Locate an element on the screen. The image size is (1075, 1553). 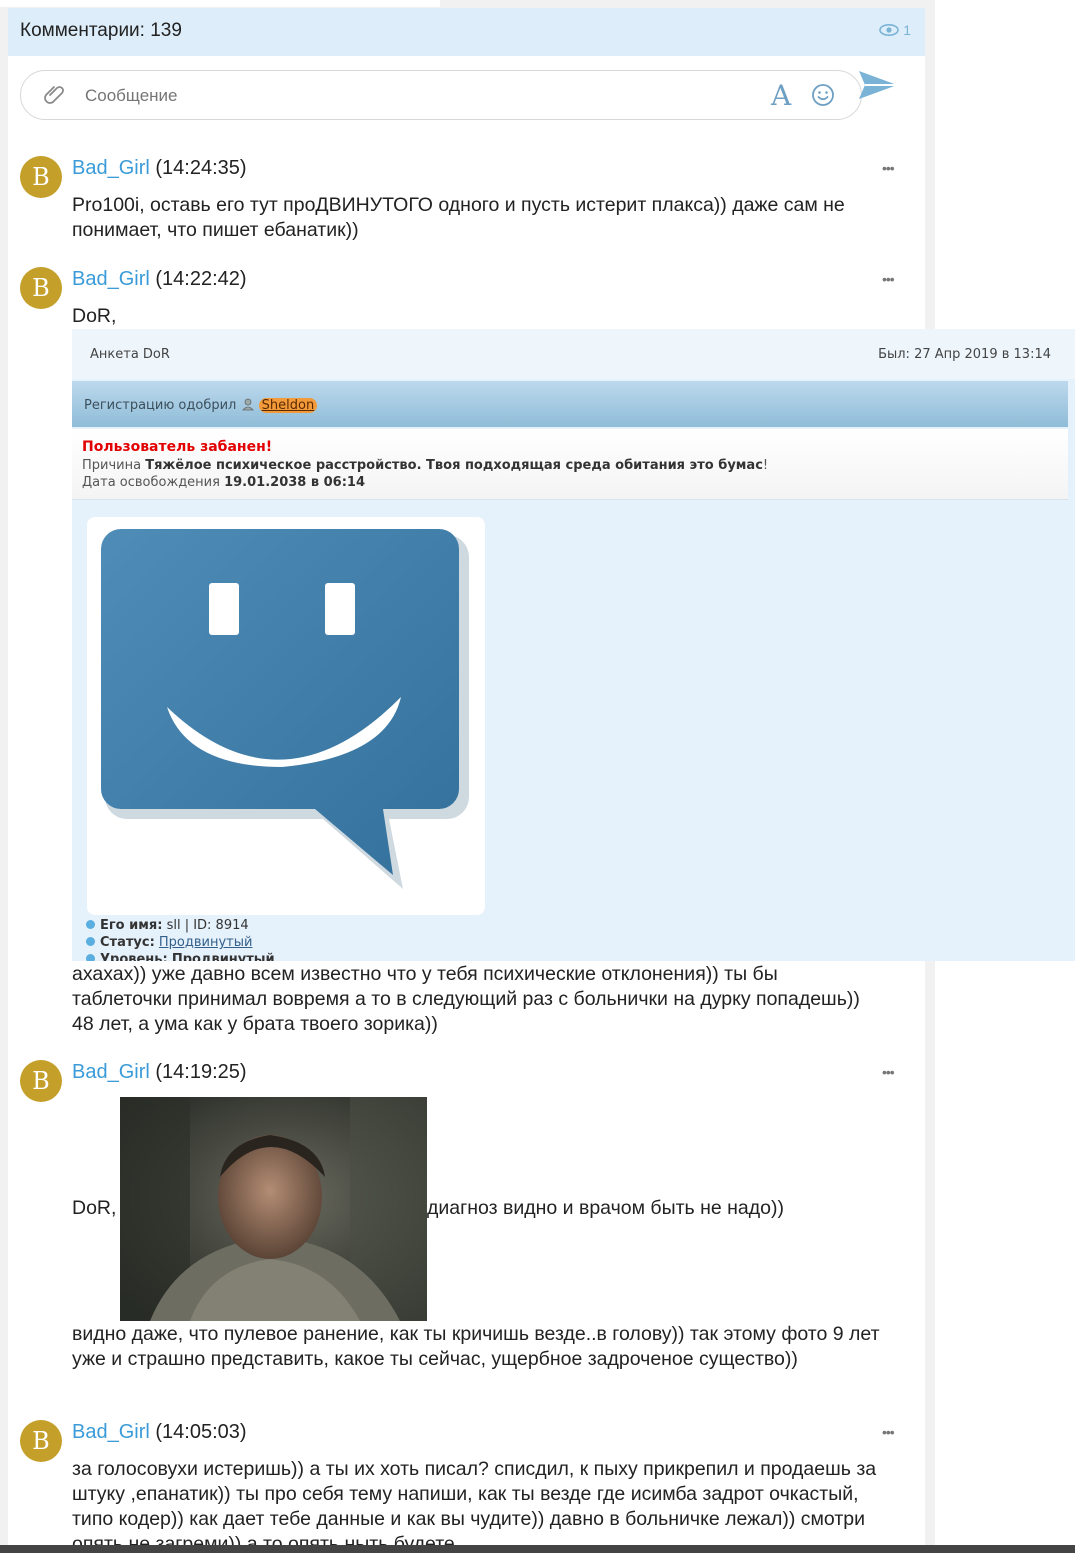
status-link: Продвинутый is located at coordinates (206, 942).